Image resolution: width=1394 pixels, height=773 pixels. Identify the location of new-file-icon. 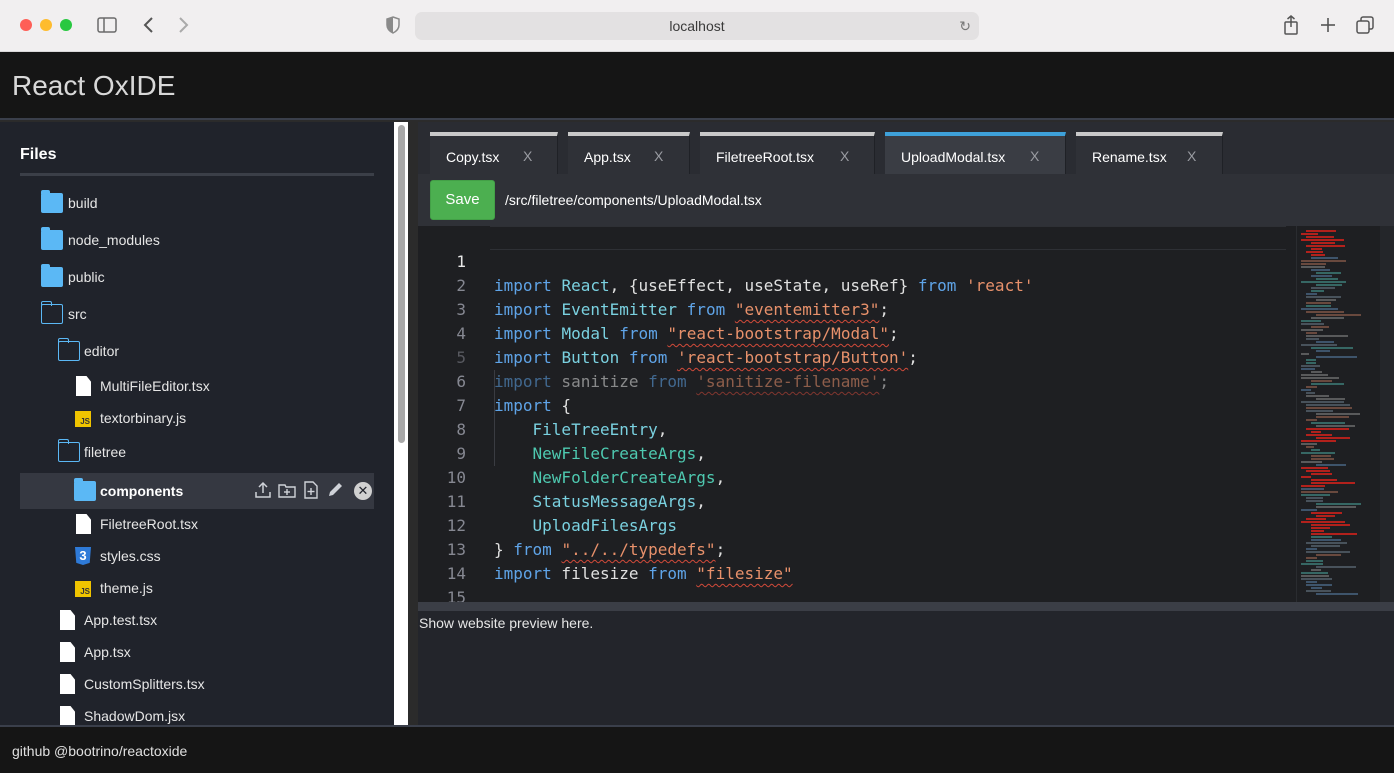
(311, 490).